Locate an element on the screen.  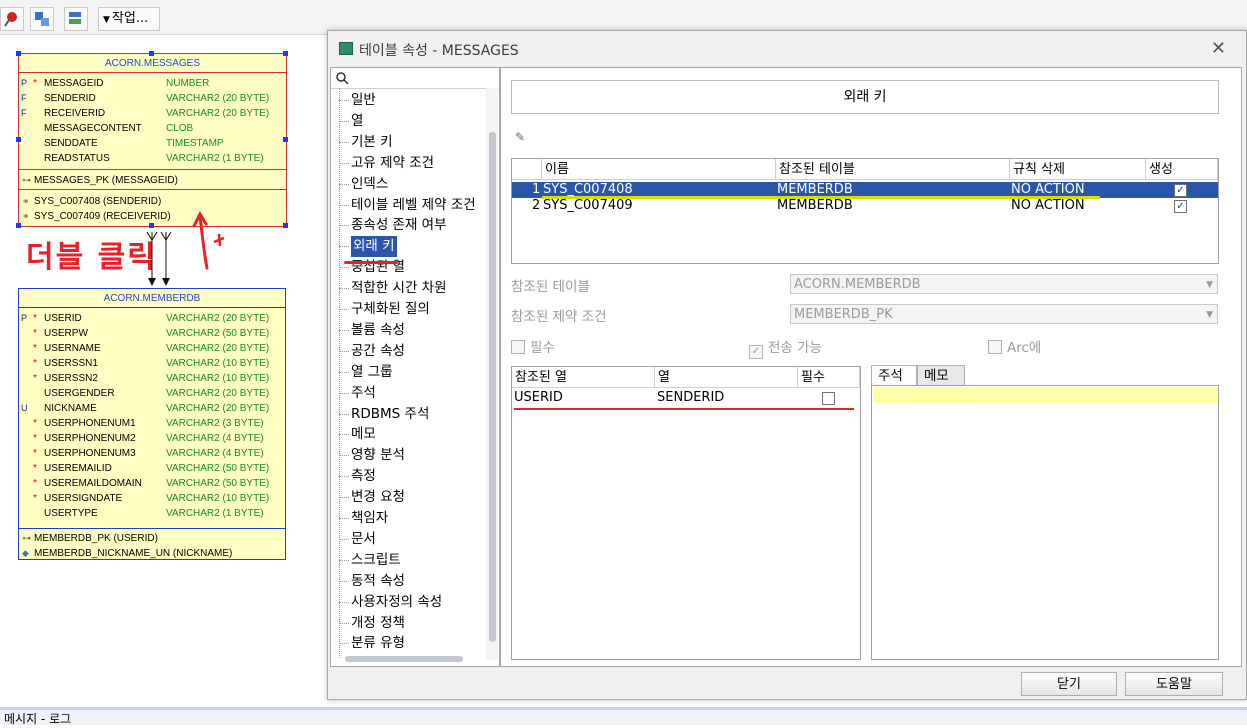
nav-item: 사용자정의 속성 is located at coordinates (390, 602).